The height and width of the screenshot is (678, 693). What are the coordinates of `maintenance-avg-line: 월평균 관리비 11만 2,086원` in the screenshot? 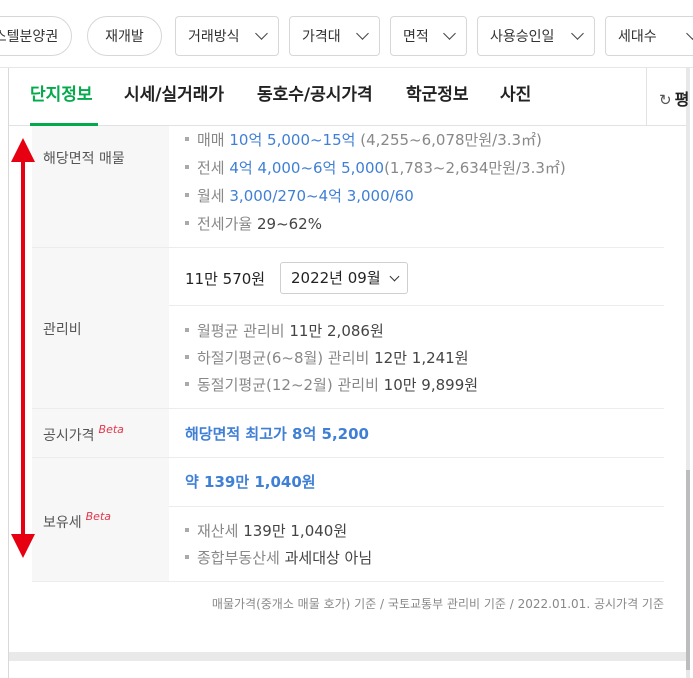 It's located at (284, 330).